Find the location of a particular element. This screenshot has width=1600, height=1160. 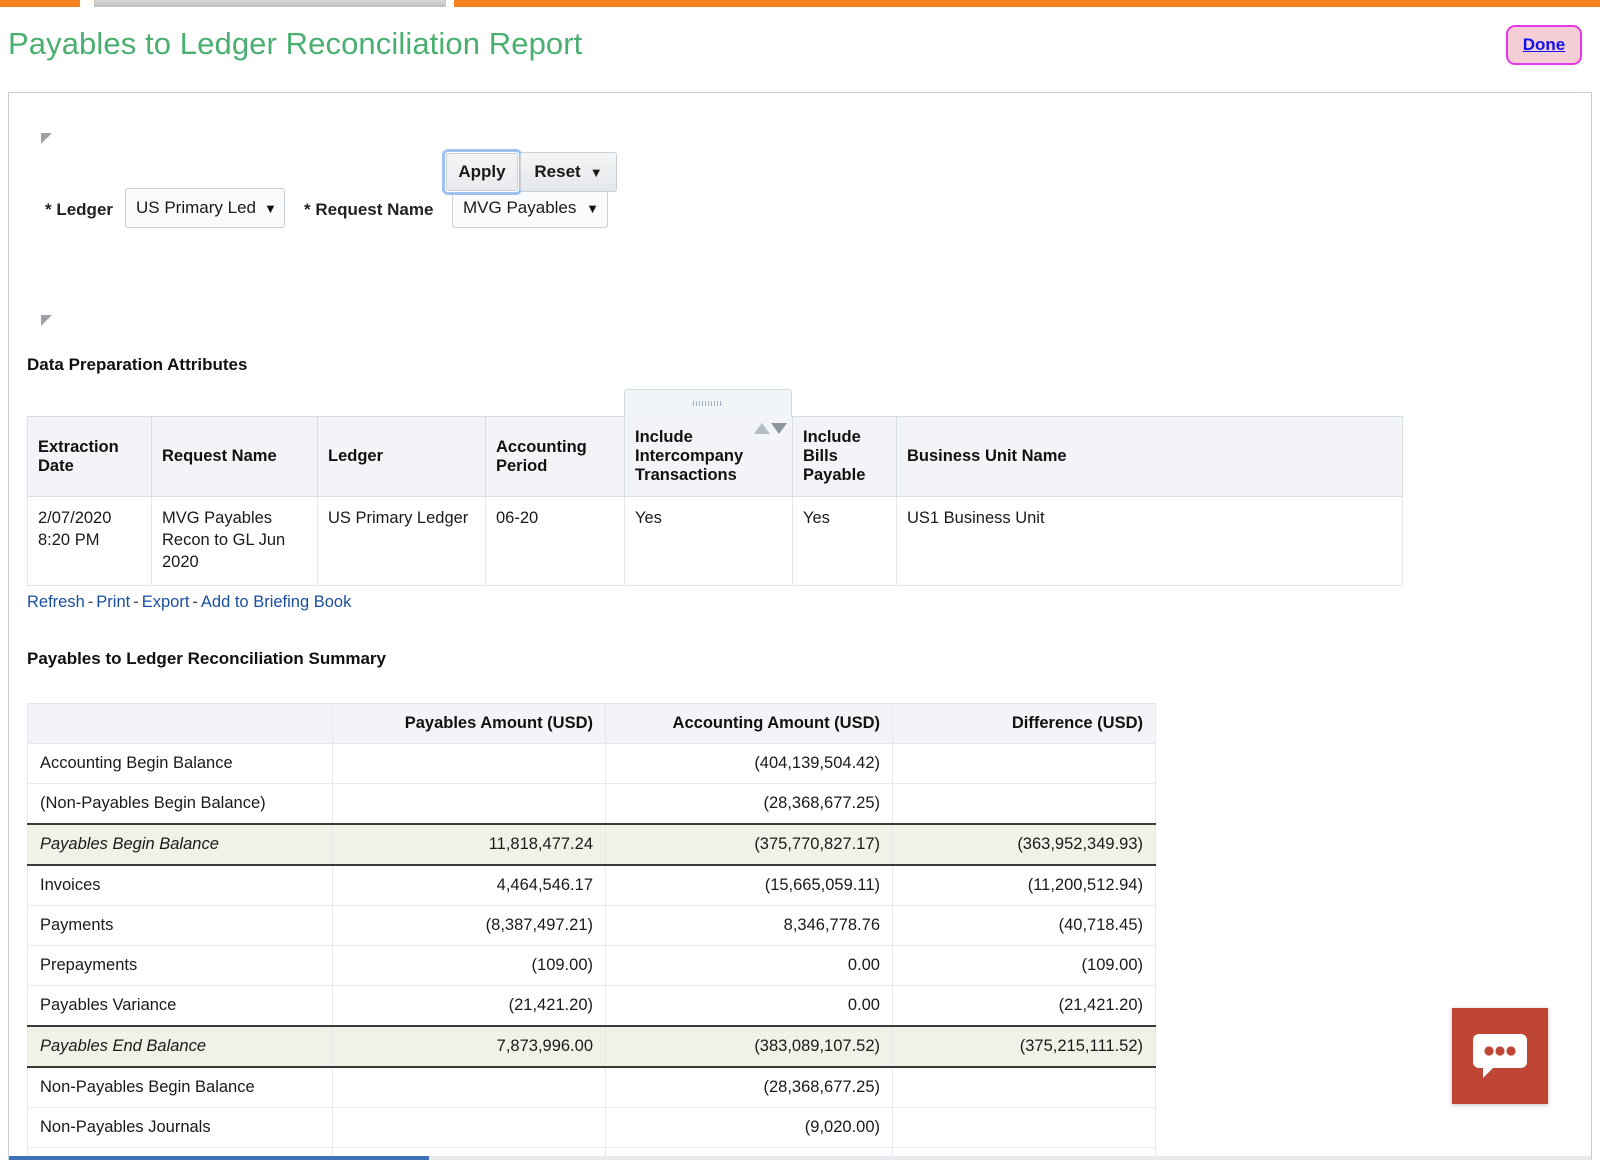

summary-cell-accounting-amount: (383,089,107.52) is located at coordinates (749, 1046).